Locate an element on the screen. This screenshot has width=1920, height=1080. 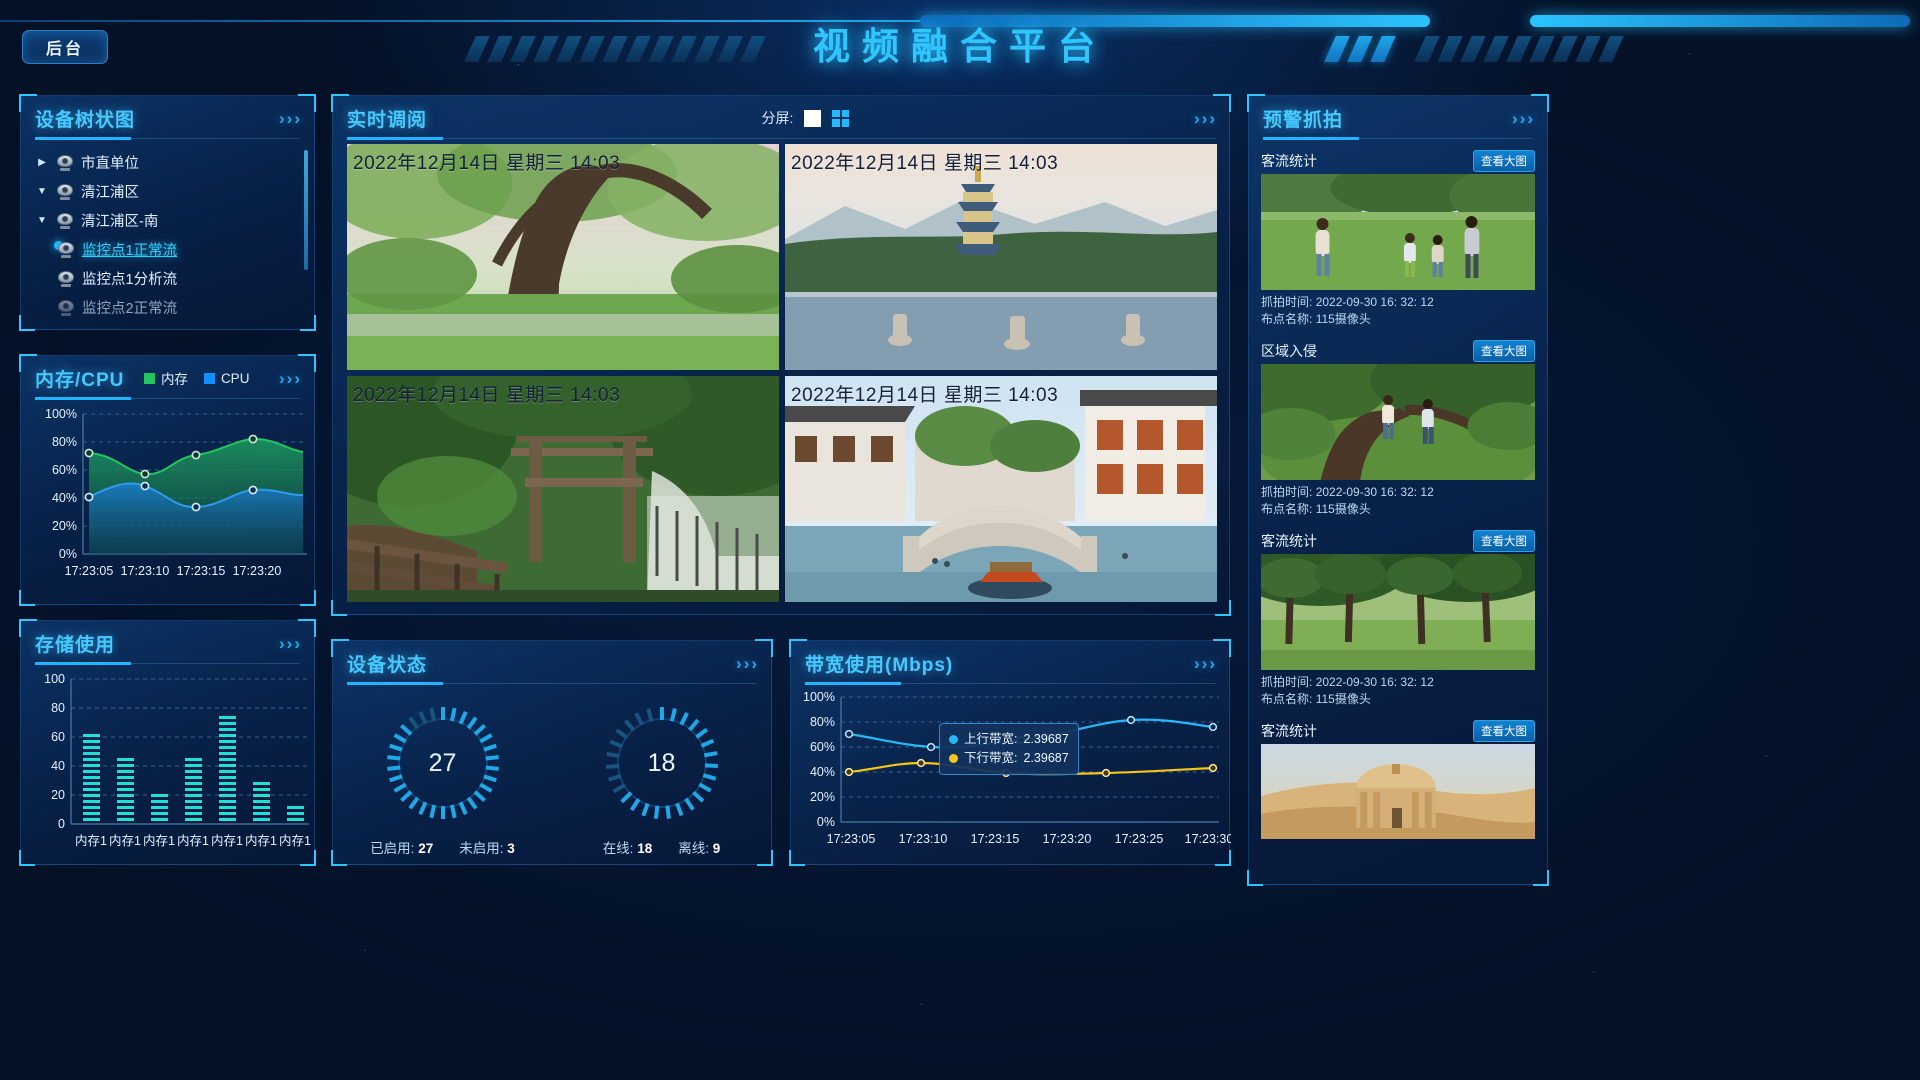
svg-text: 0% is located at coordinates (68, 554).